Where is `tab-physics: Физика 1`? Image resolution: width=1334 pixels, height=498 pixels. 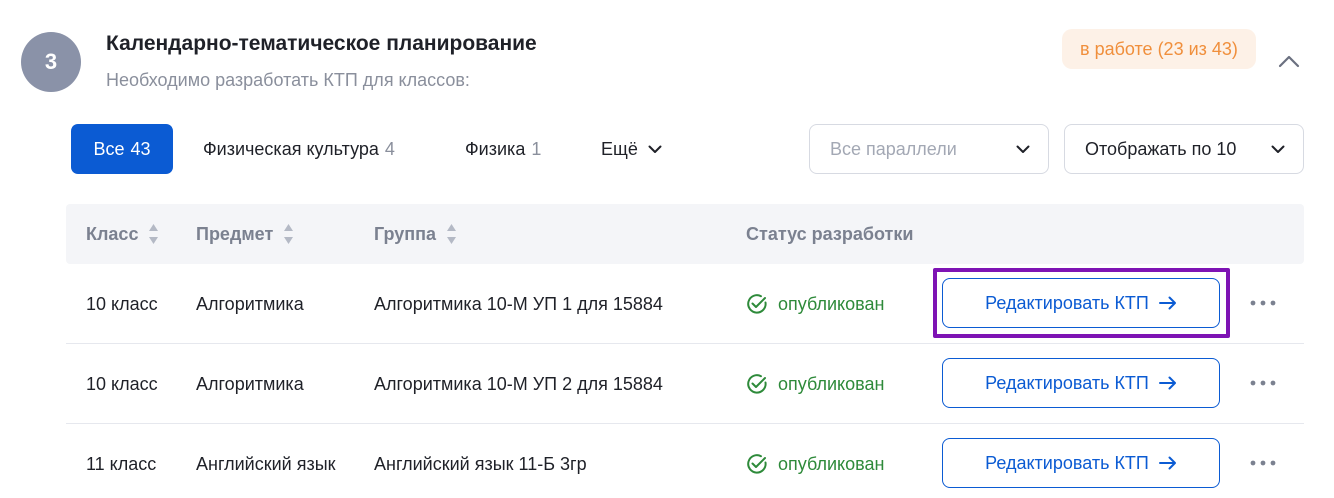 tab-physics: Физика 1 is located at coordinates (503, 149).